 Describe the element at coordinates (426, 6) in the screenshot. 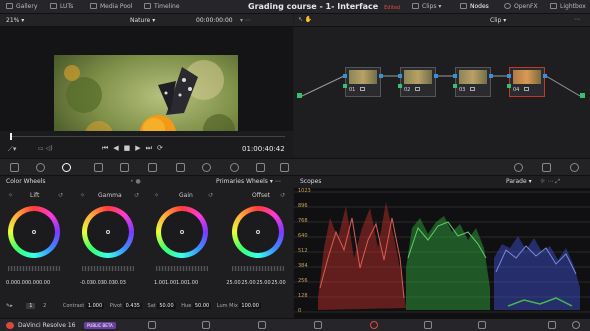

I see `clips-button: Clips ▾` at that location.